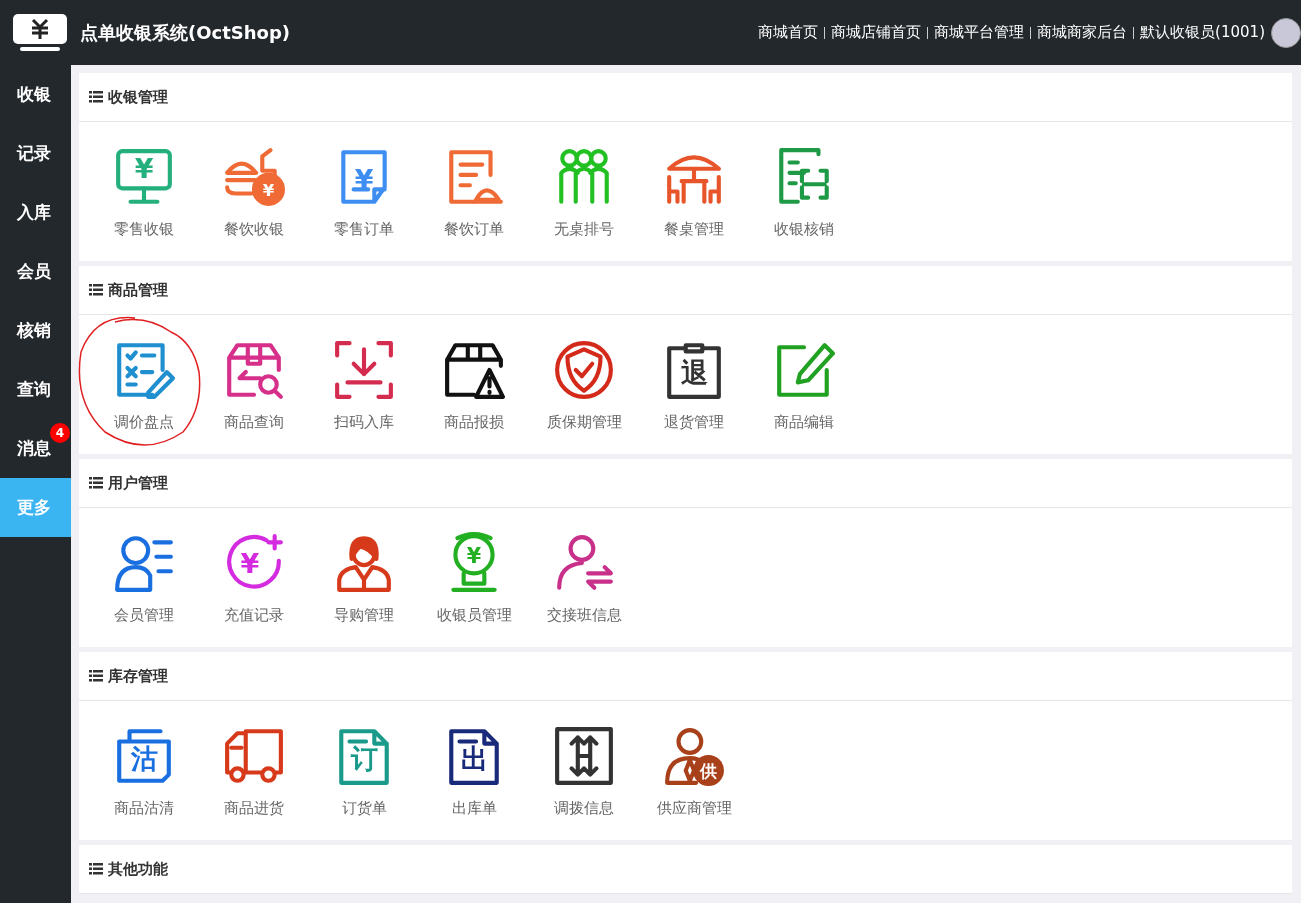 The image size is (1301, 903). I want to click on header-link: 商城店铺首页, so click(876, 32).